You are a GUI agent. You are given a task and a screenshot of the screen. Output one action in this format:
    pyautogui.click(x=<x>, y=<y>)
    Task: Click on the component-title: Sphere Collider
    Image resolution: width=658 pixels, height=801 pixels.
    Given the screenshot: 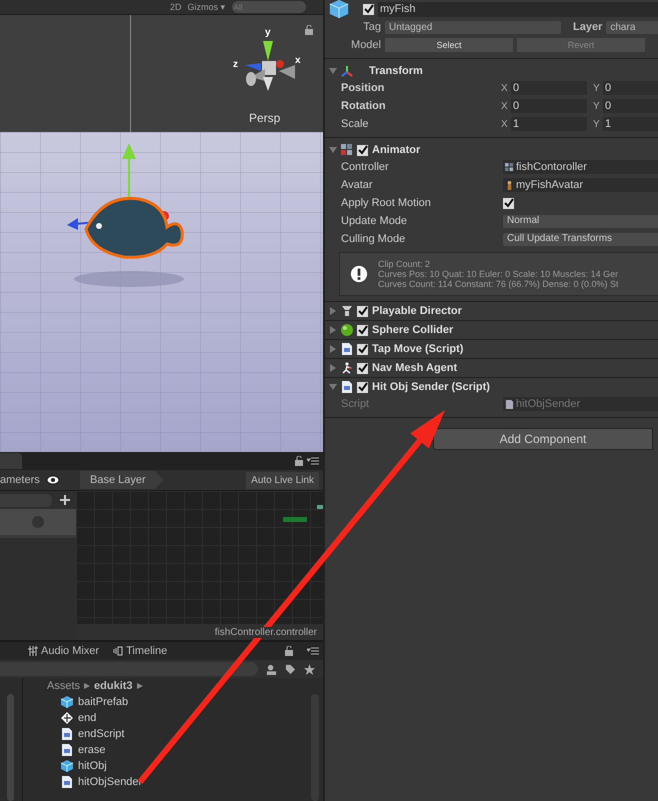 What is the action you would take?
    pyautogui.click(x=413, y=330)
    